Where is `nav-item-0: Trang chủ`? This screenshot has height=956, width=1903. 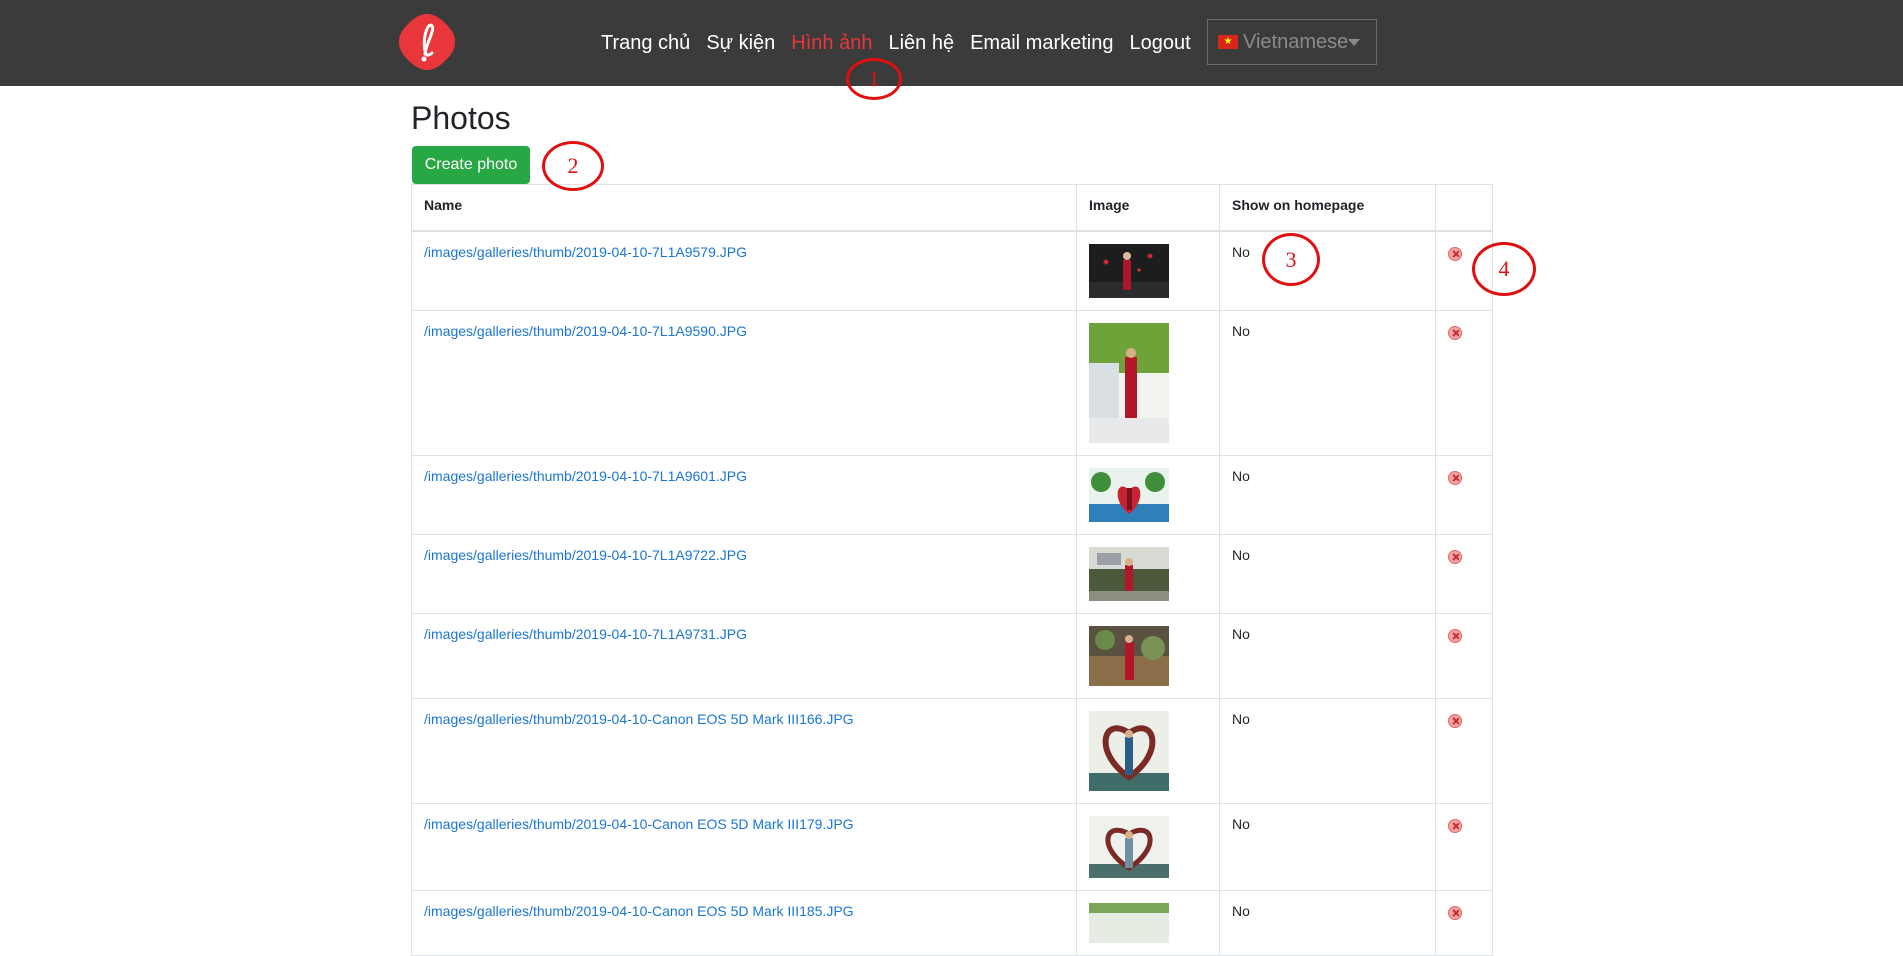 nav-item-0: Trang chủ is located at coordinates (645, 43).